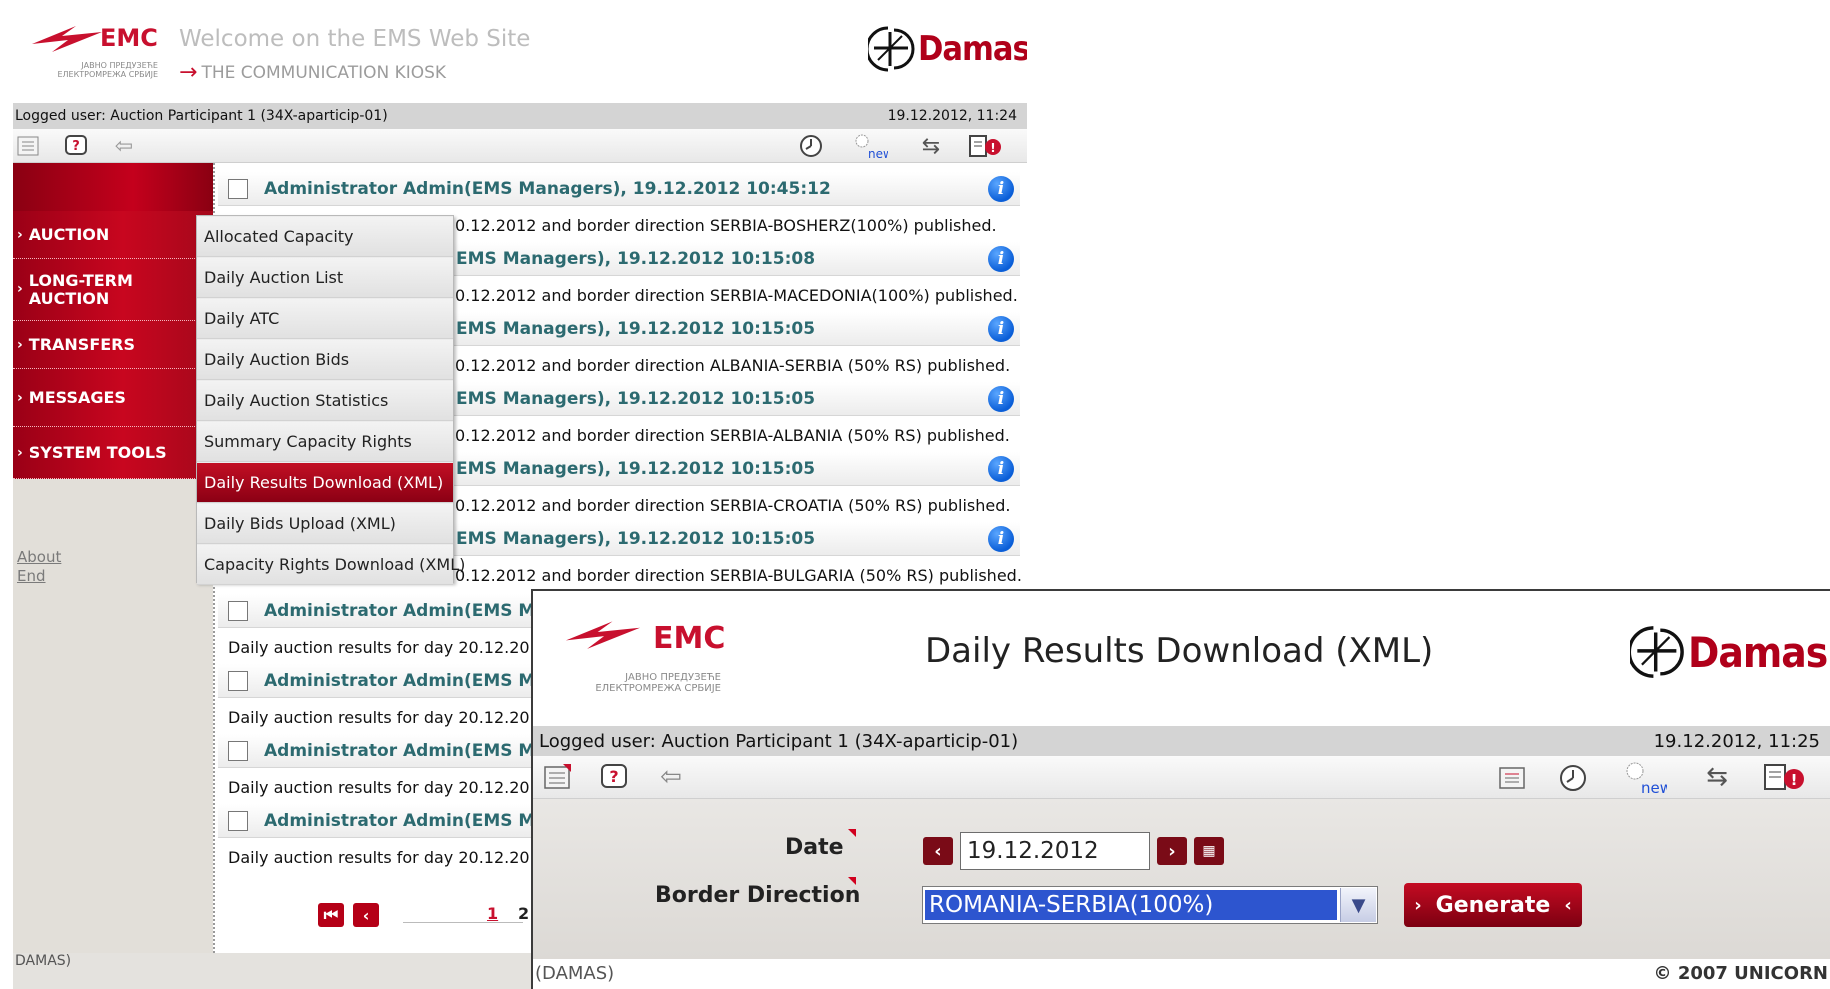 Image resolution: width=1830 pixels, height=989 pixels. What do you see at coordinates (331, 915) in the screenshot?
I see `first-page-button: ⏮` at bounding box center [331, 915].